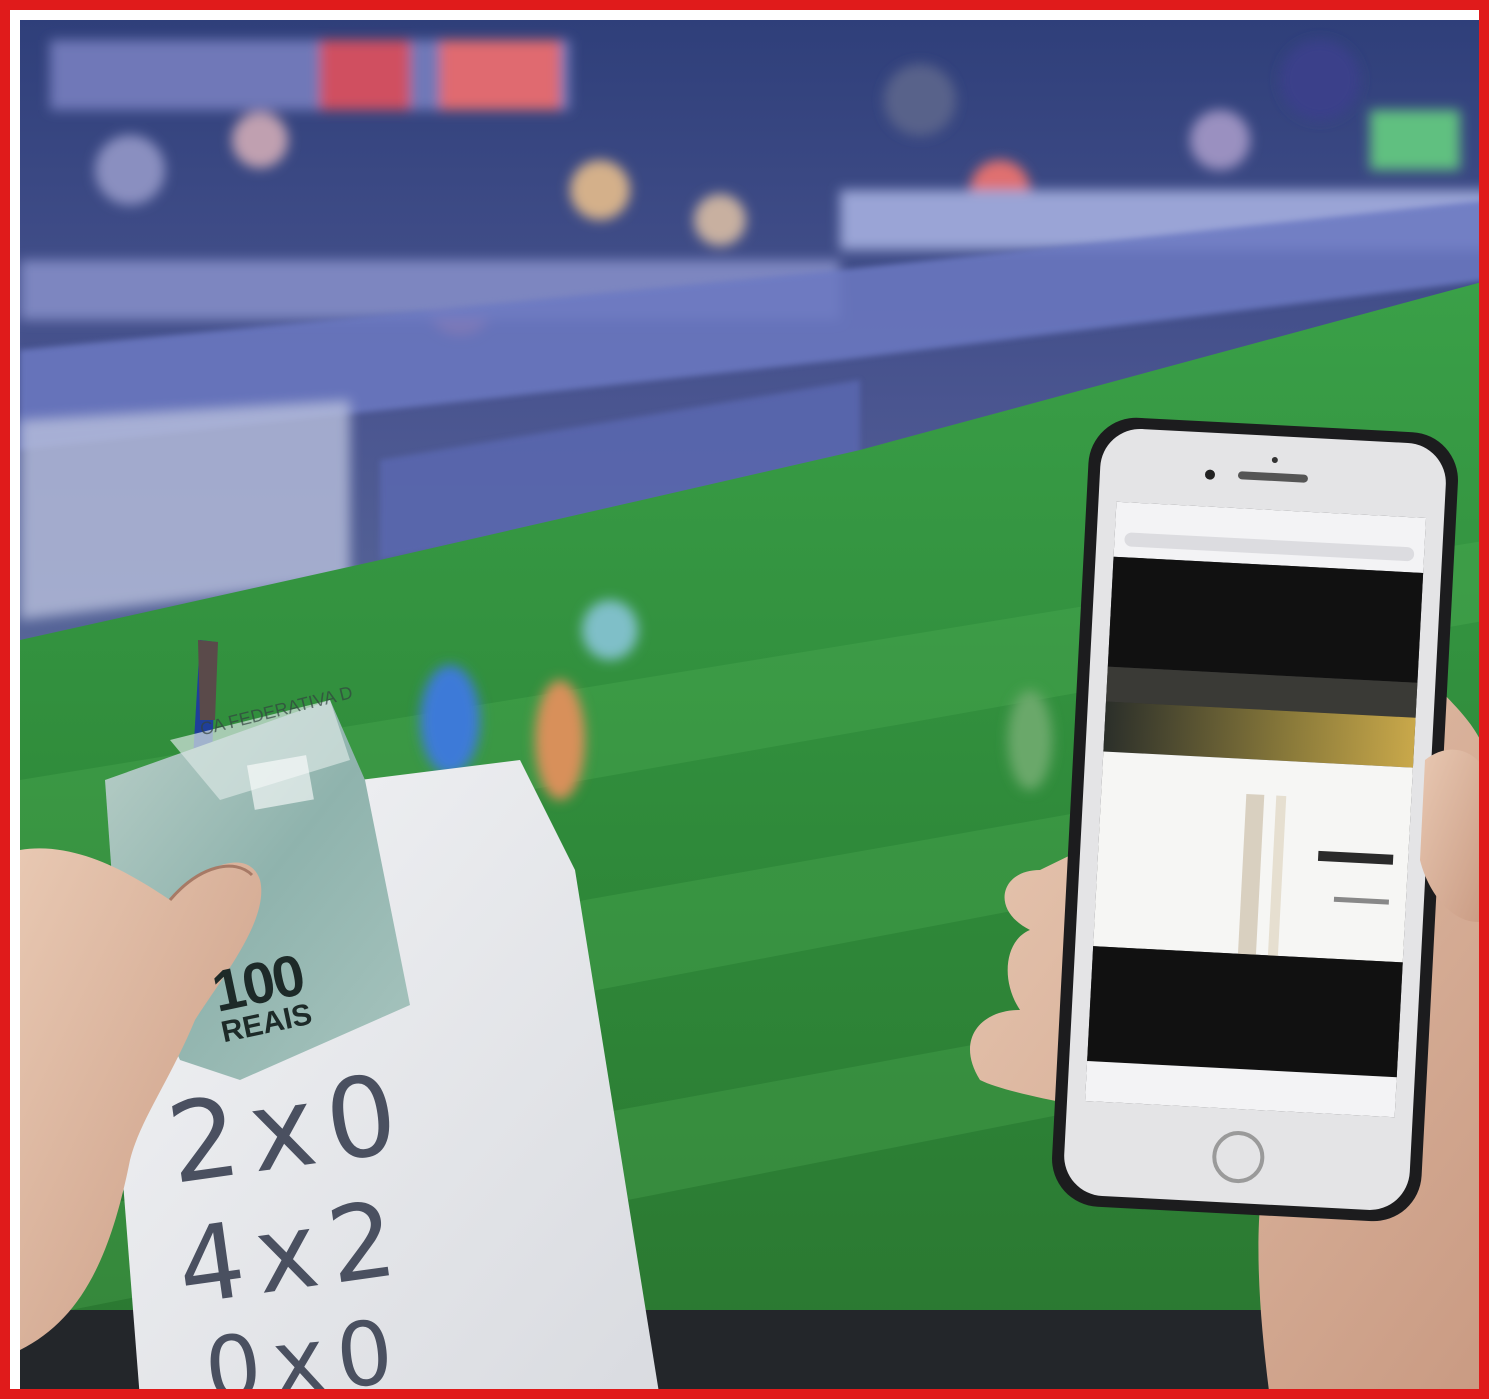 The height and width of the screenshot is (1399, 1489). I want to click on banknote-value: 100 REAIS, so click(261, 995).